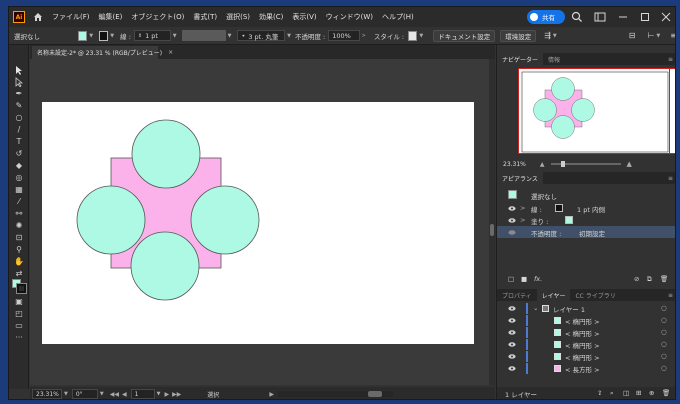  I want to click on preferences-button: 環境設定, so click(518, 35).